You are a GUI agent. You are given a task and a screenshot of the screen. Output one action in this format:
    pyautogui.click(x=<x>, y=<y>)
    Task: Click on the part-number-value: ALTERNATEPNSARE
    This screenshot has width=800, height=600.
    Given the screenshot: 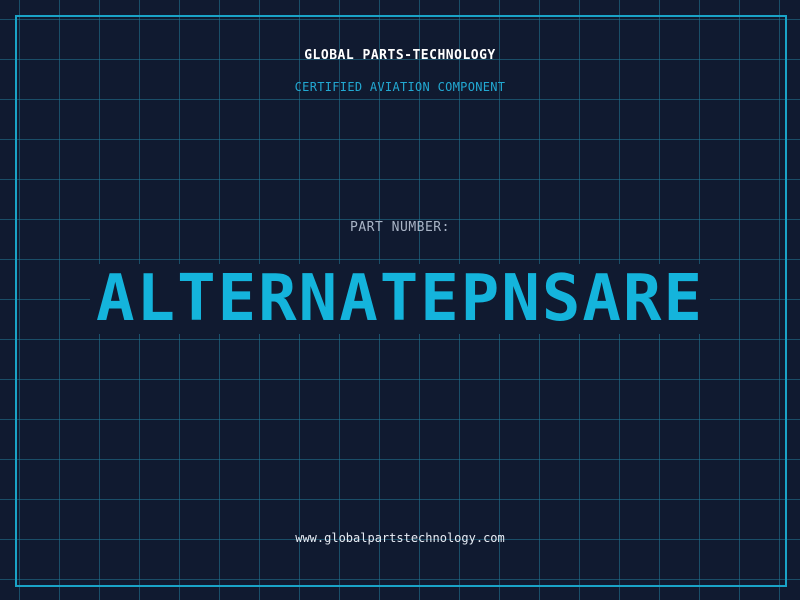 What is the action you would take?
    pyautogui.click(x=400, y=299)
    